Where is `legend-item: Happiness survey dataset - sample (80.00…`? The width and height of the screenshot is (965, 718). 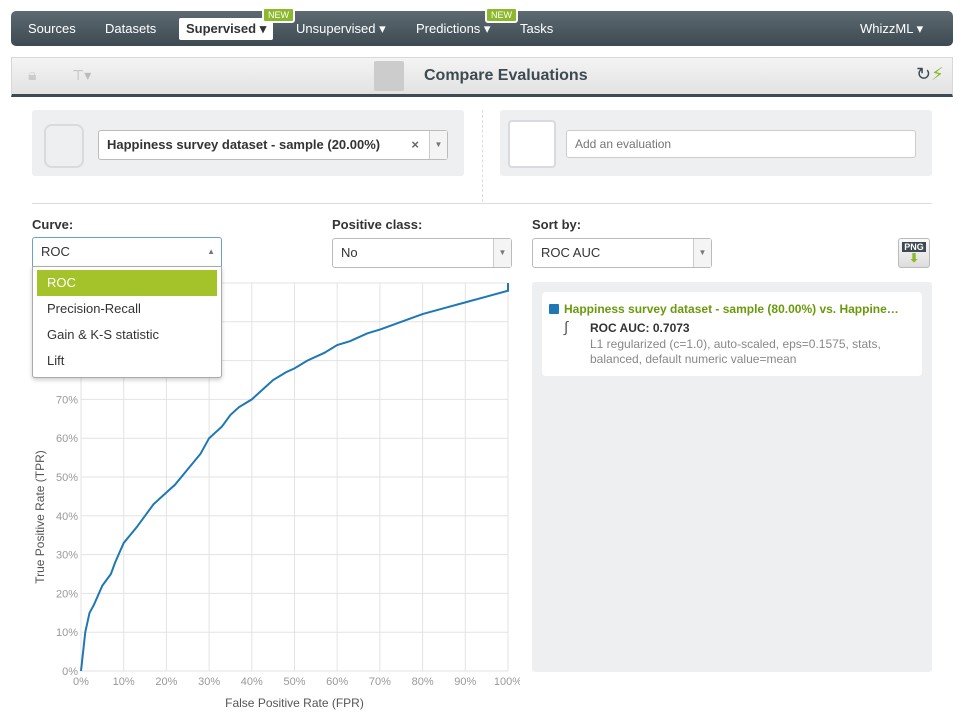
legend-item: Happiness survey dataset - sample (80.00… is located at coordinates (732, 334).